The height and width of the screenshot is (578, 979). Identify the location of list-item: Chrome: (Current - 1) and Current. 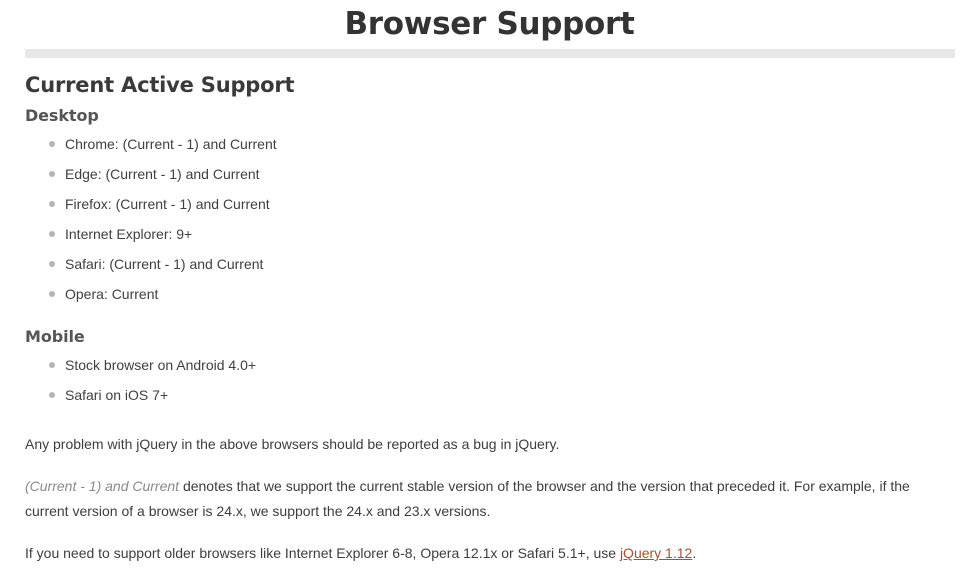
(490, 144).